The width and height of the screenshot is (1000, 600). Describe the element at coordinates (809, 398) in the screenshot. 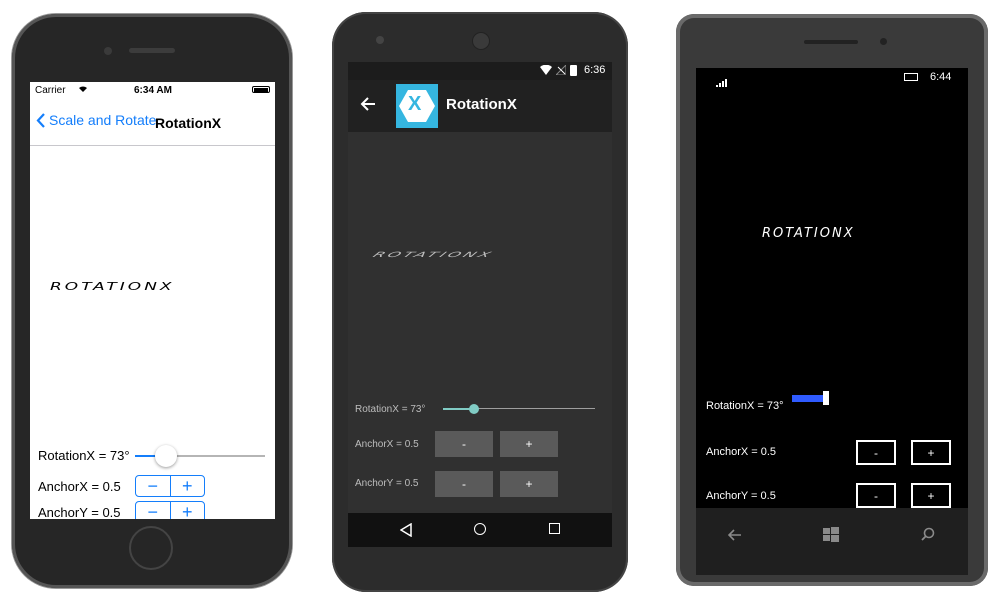

I see `slider-fill` at that location.